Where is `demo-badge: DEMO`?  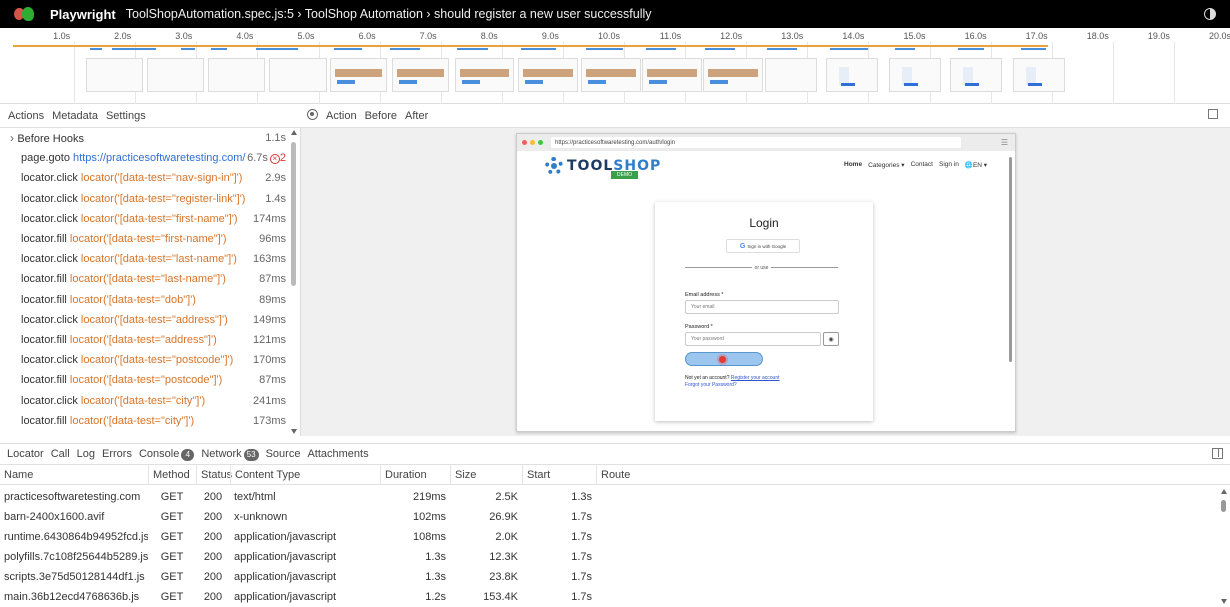
demo-badge: DEMO is located at coordinates (624, 175).